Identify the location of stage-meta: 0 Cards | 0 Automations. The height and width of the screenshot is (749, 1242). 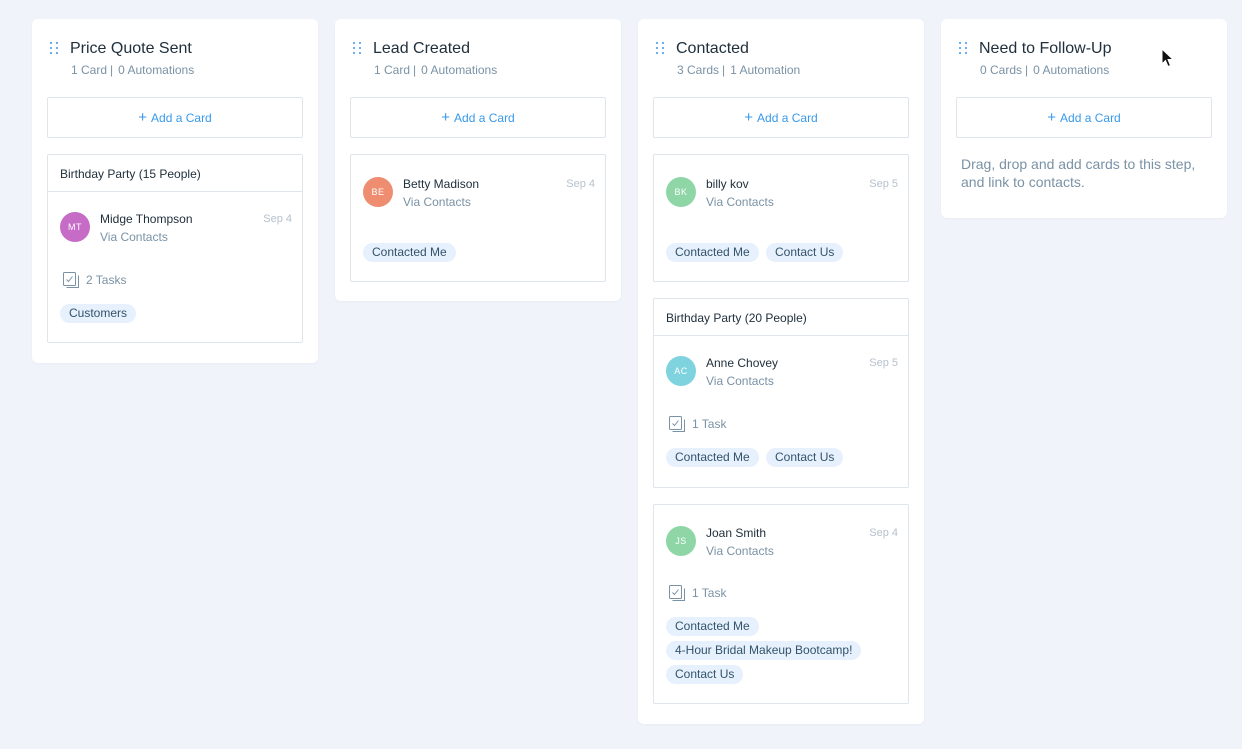
(1044, 70).